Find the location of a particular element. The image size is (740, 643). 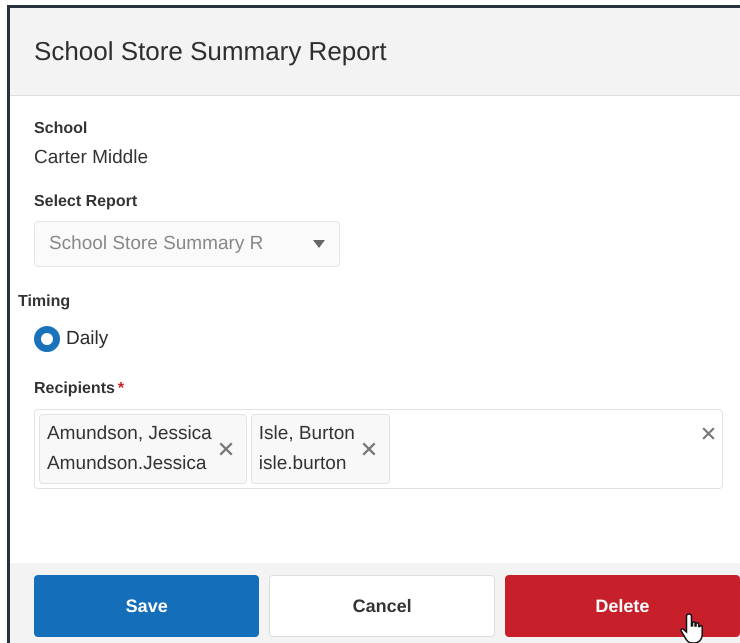

recipients-field: Amundson, Jessica Amundson.Jessica Isle, Burton isle.burton is located at coordinates (378, 449).